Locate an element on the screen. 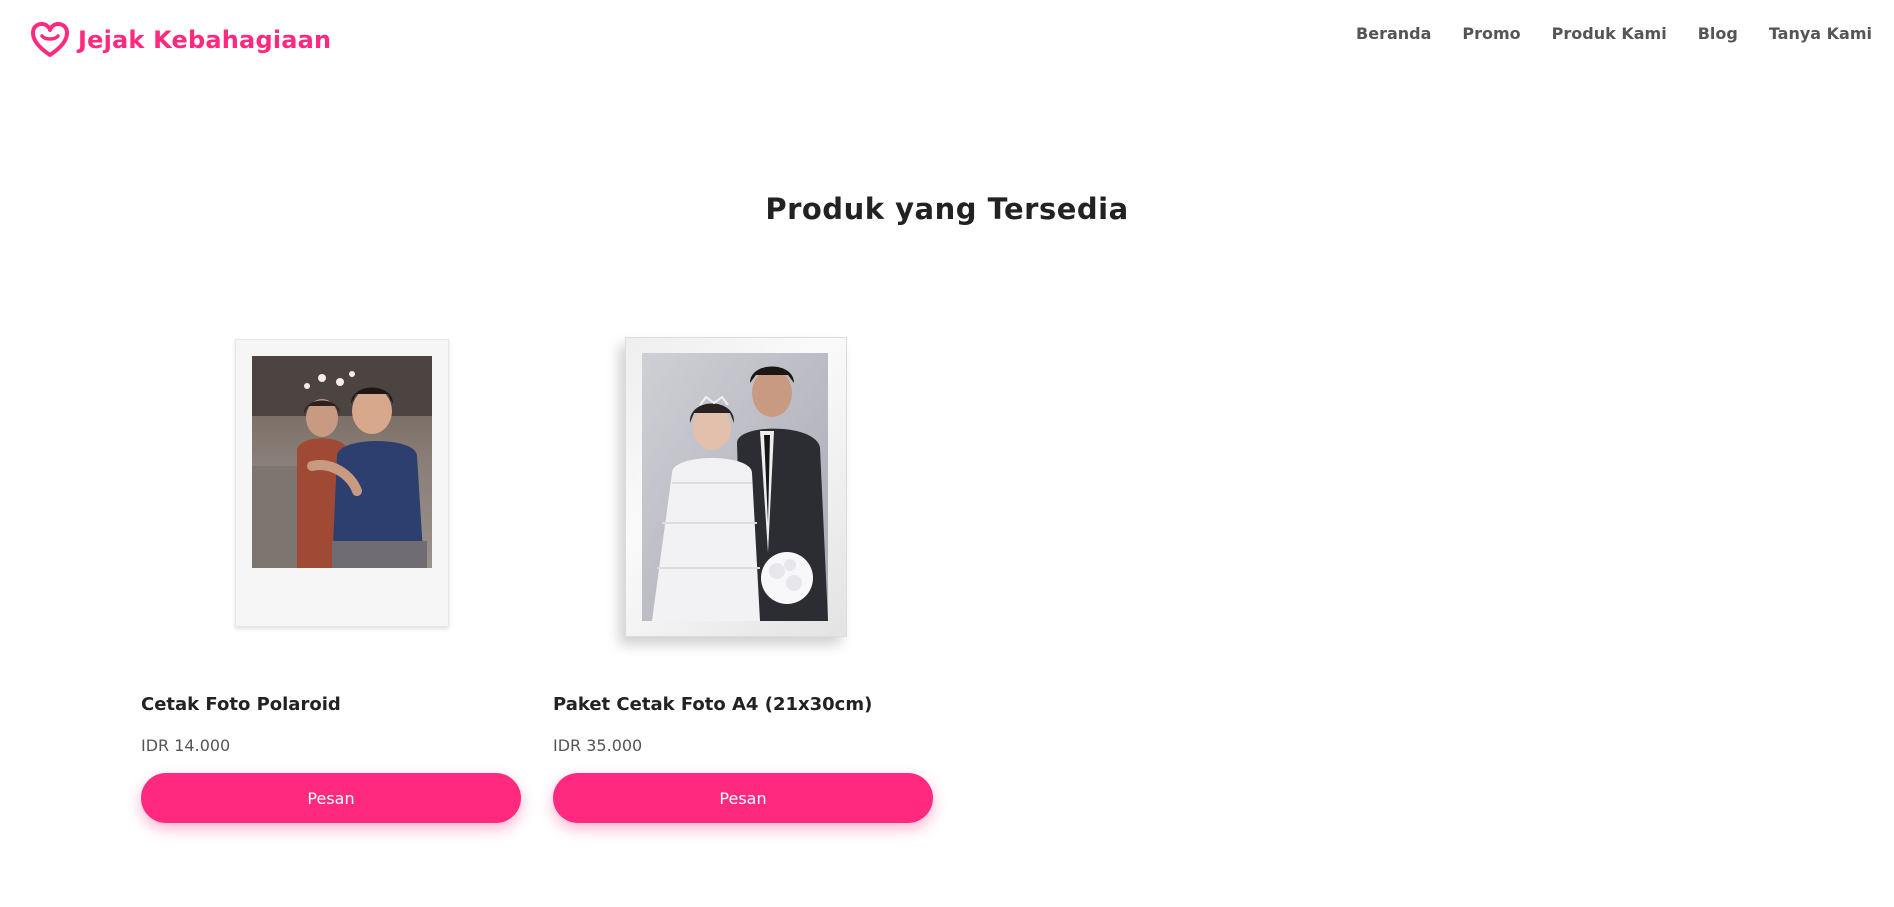 This screenshot has height=907, width=1894. polaroid-frame is located at coordinates (342, 483).